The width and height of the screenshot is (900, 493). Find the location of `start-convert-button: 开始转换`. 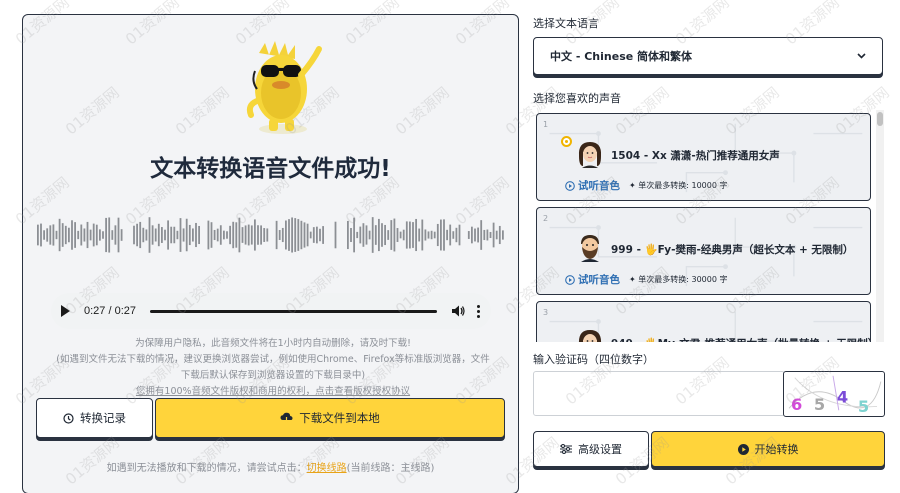

start-convert-button: 开始转换 is located at coordinates (768, 449).